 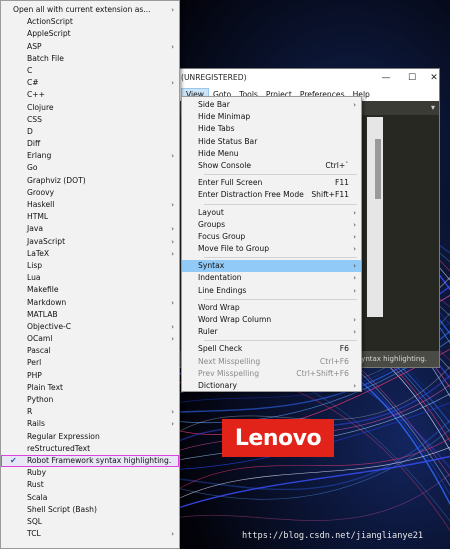 I want to click on syntax-item-css: CSS, so click(x=90, y=120).